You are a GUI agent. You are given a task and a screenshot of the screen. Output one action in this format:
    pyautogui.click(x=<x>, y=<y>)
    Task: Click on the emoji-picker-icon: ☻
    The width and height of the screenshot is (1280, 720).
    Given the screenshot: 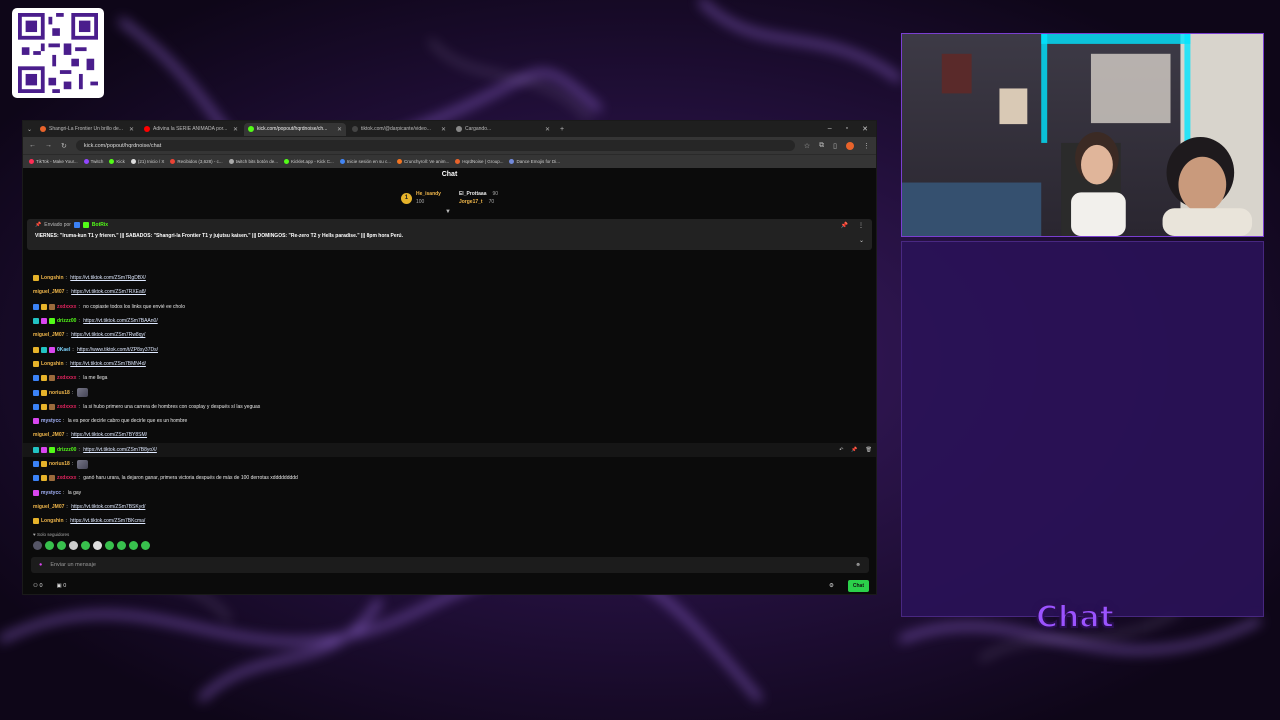 What is the action you would take?
    pyautogui.click(x=858, y=565)
    